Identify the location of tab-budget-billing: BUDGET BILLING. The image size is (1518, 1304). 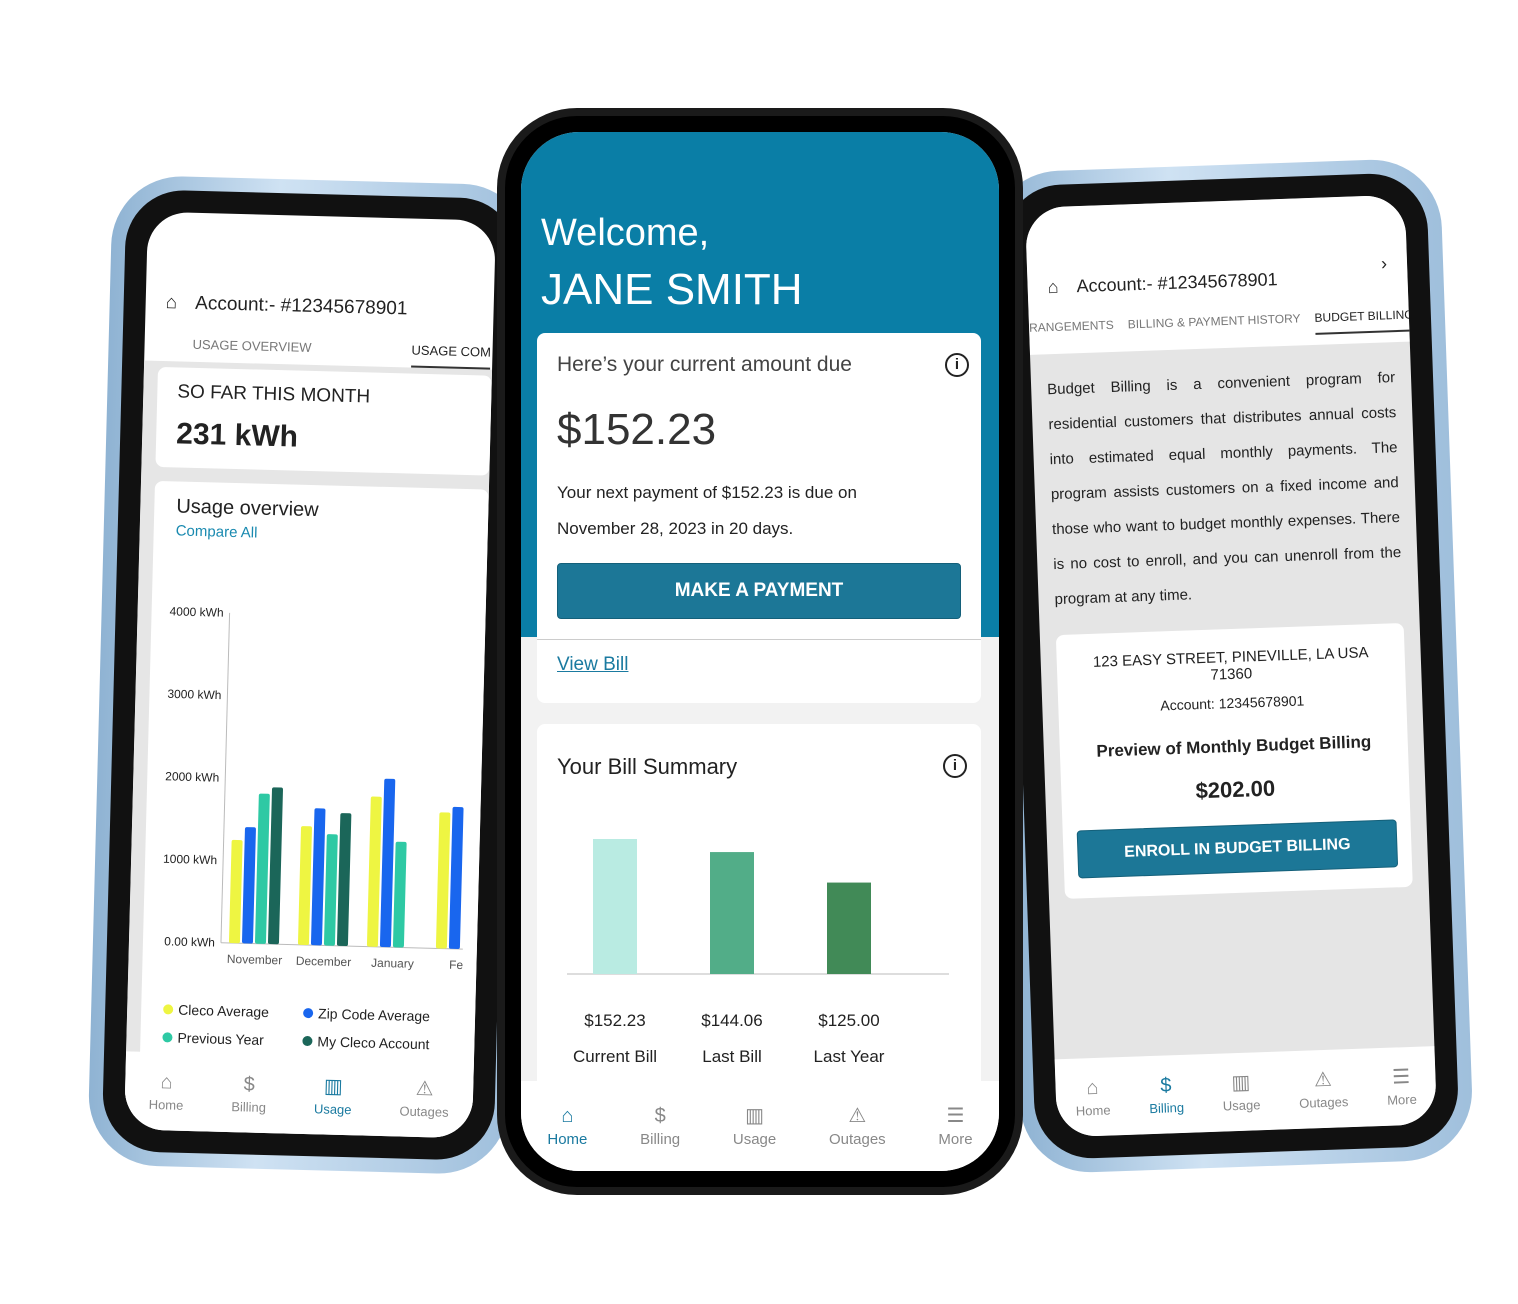
(1364, 321).